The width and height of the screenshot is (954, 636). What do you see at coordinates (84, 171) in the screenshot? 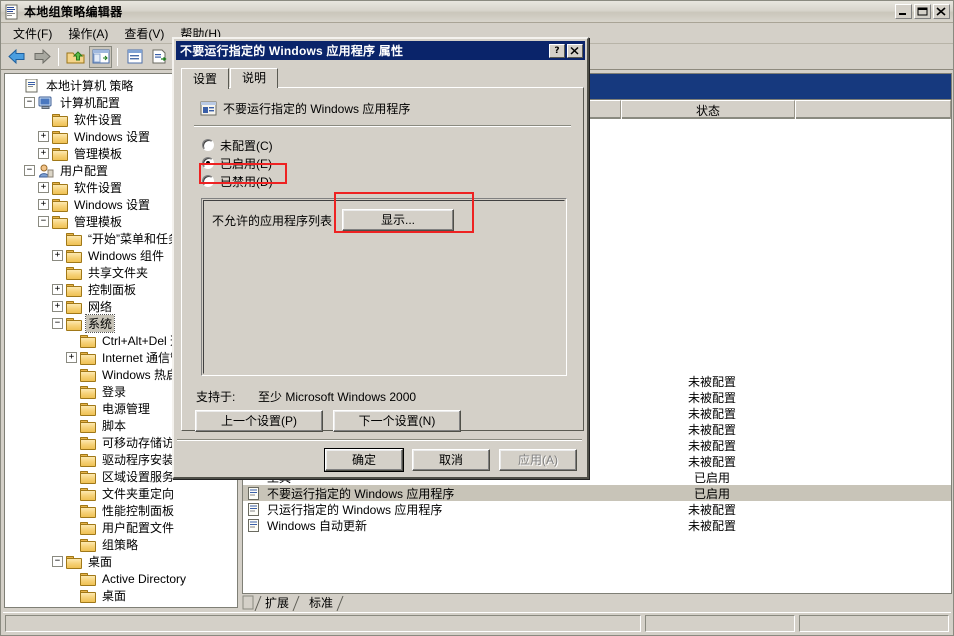
I see `tree-node-label: 用户配置` at bounding box center [84, 171].